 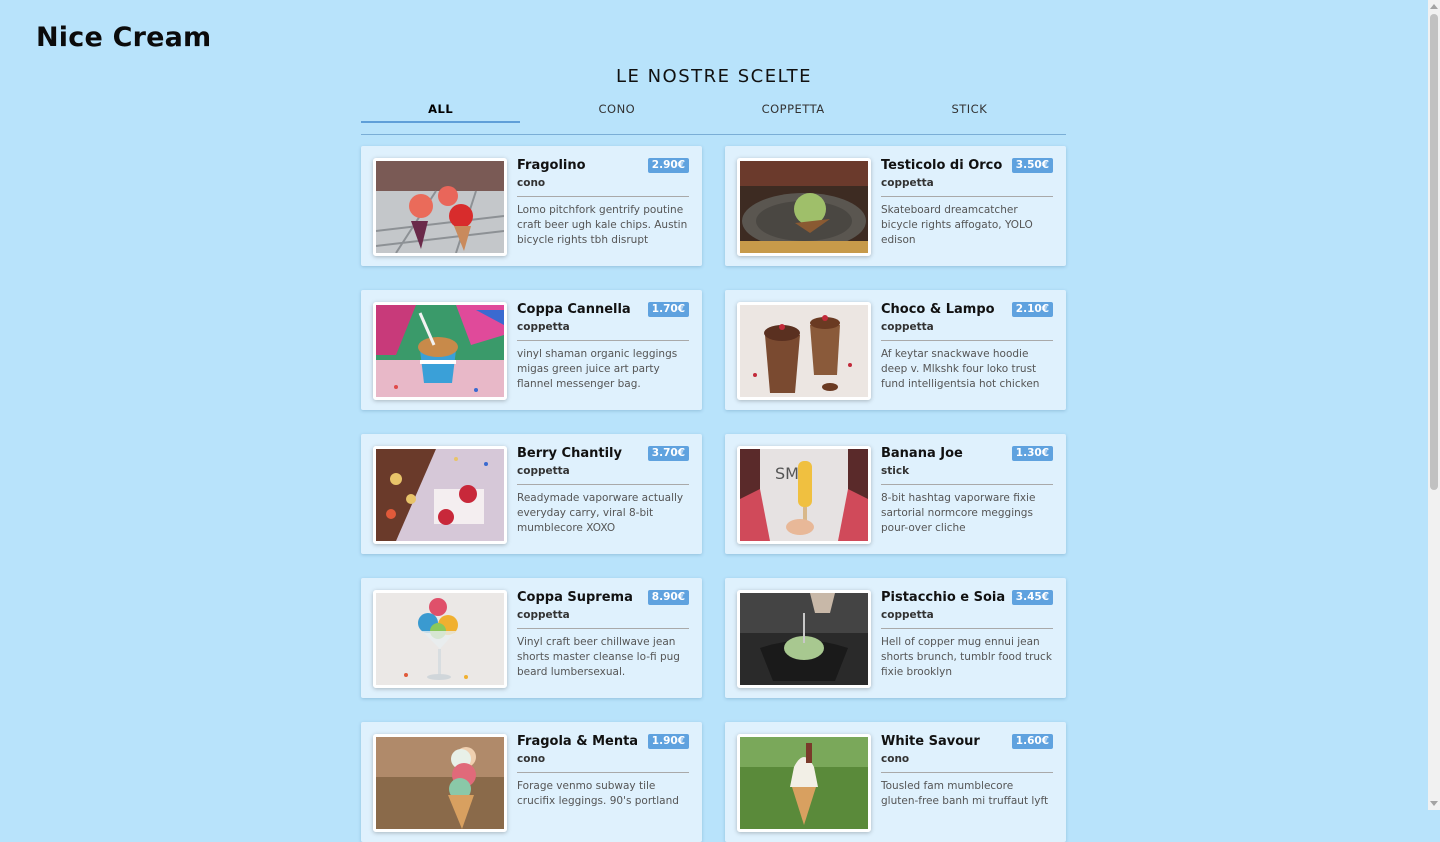 What do you see at coordinates (1032, 453) in the screenshot?
I see `price-badge: 1.30€` at bounding box center [1032, 453].